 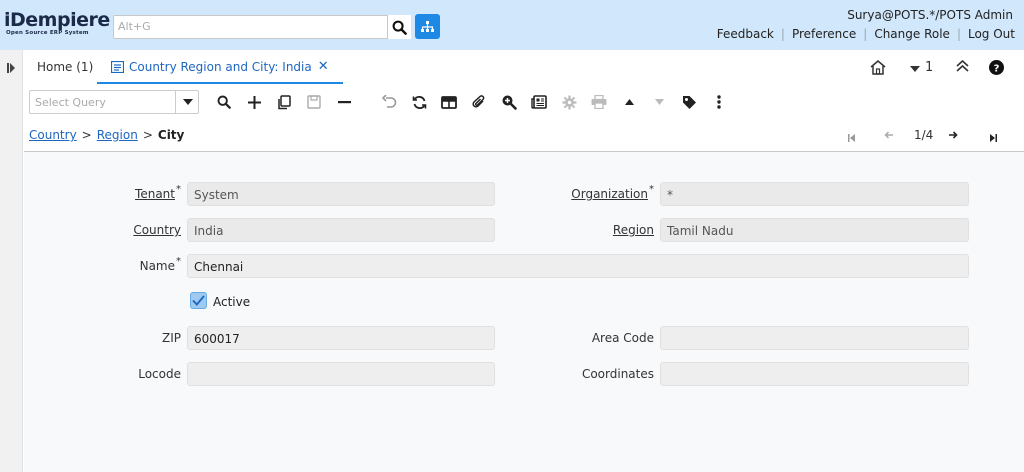 What do you see at coordinates (912, 34) in the screenshot?
I see `change-role-link: Change Role` at bounding box center [912, 34].